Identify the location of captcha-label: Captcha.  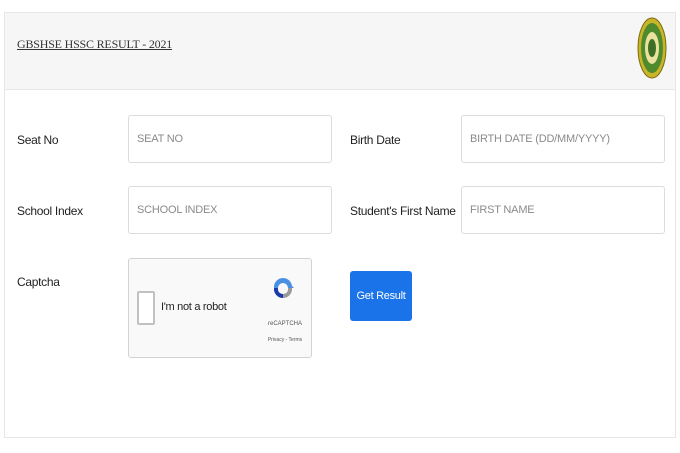
(38, 282).